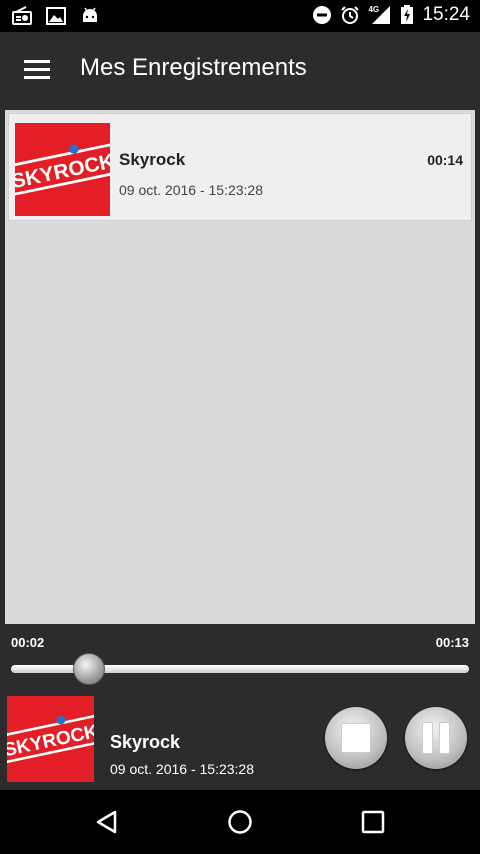 Image resolution: width=480 pixels, height=854 pixels. I want to click on network-type-label: 4G, so click(374, 9).